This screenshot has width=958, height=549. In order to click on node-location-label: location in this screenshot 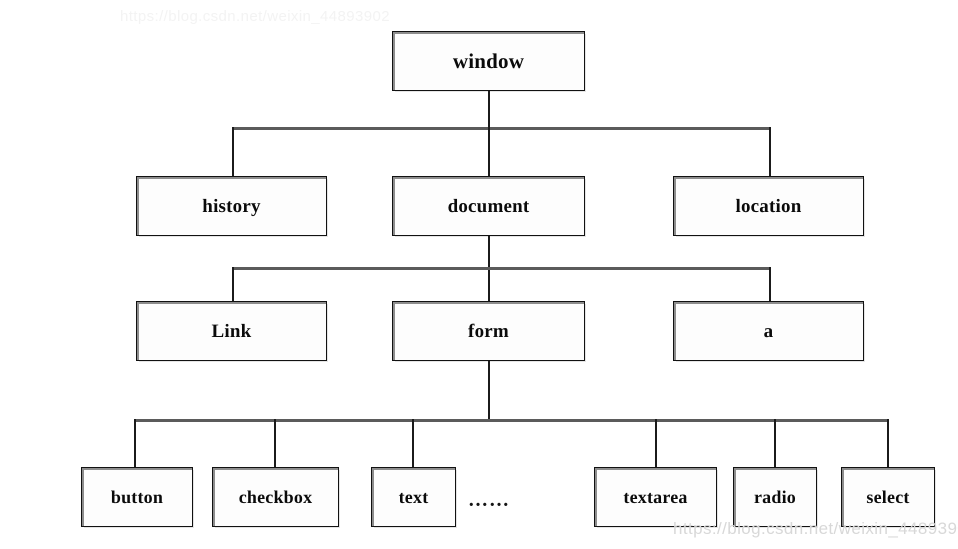, I will do `click(768, 206)`.